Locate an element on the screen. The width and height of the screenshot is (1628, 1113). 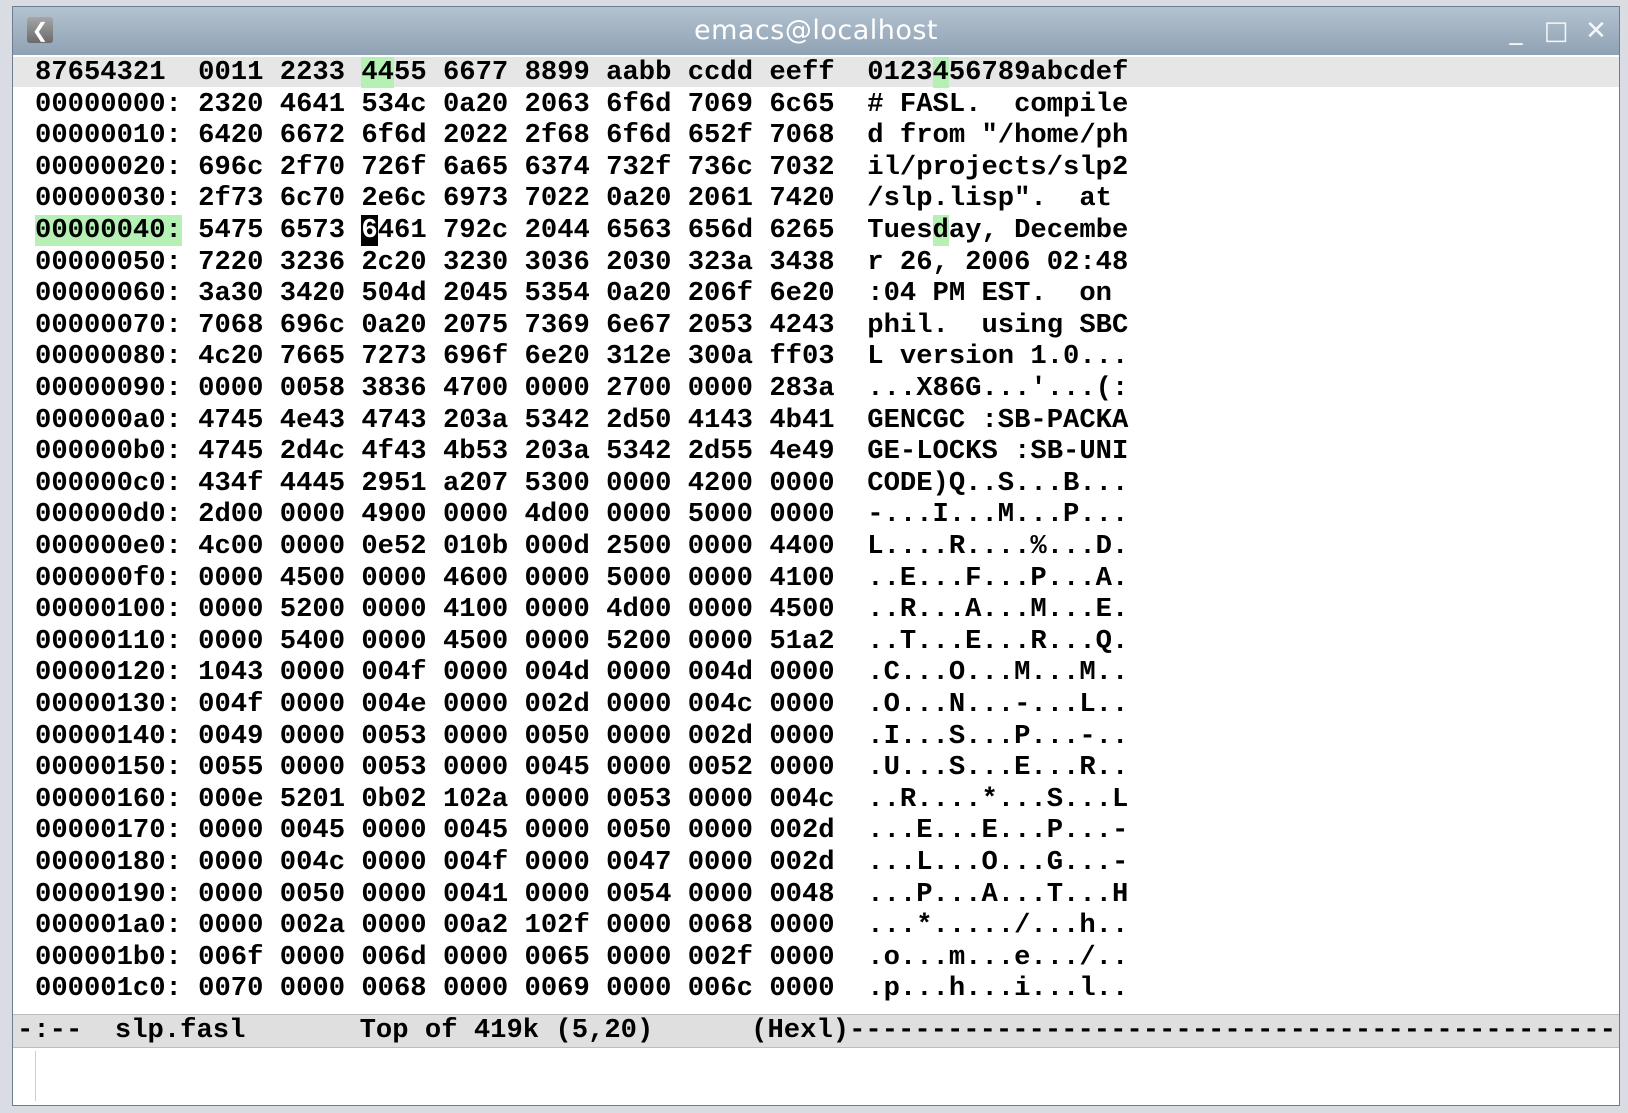
hex-group: 4100 is located at coordinates (801, 578).